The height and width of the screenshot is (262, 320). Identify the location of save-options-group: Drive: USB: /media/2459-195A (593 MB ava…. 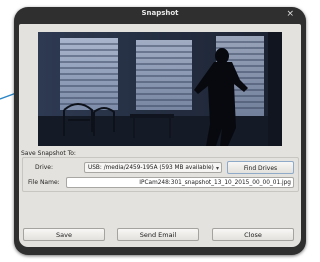
(160, 174).